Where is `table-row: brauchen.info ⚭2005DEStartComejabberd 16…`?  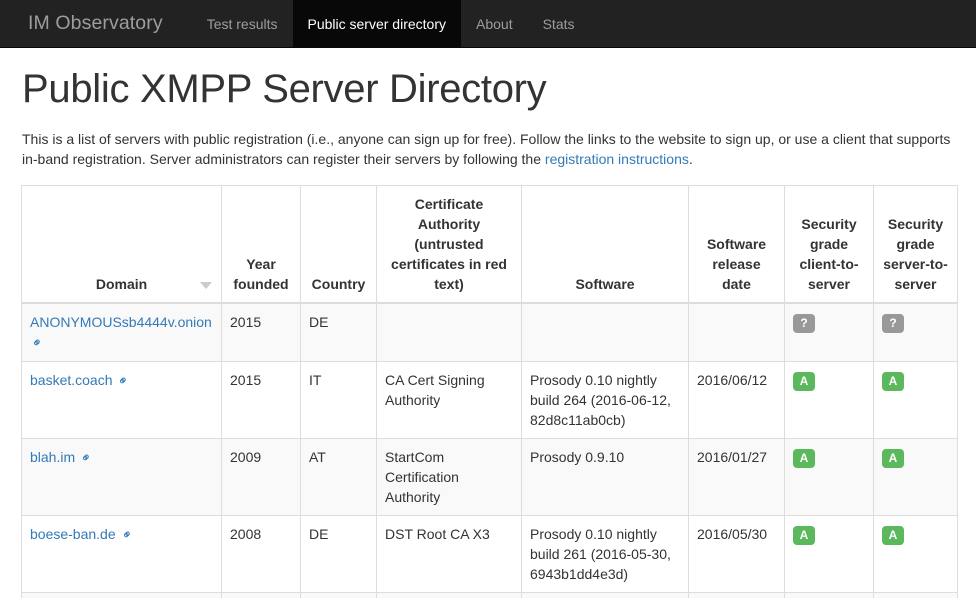
table-row: brauchen.info ⚭2005DEStartComejabberd 16… is located at coordinates (489, 595).